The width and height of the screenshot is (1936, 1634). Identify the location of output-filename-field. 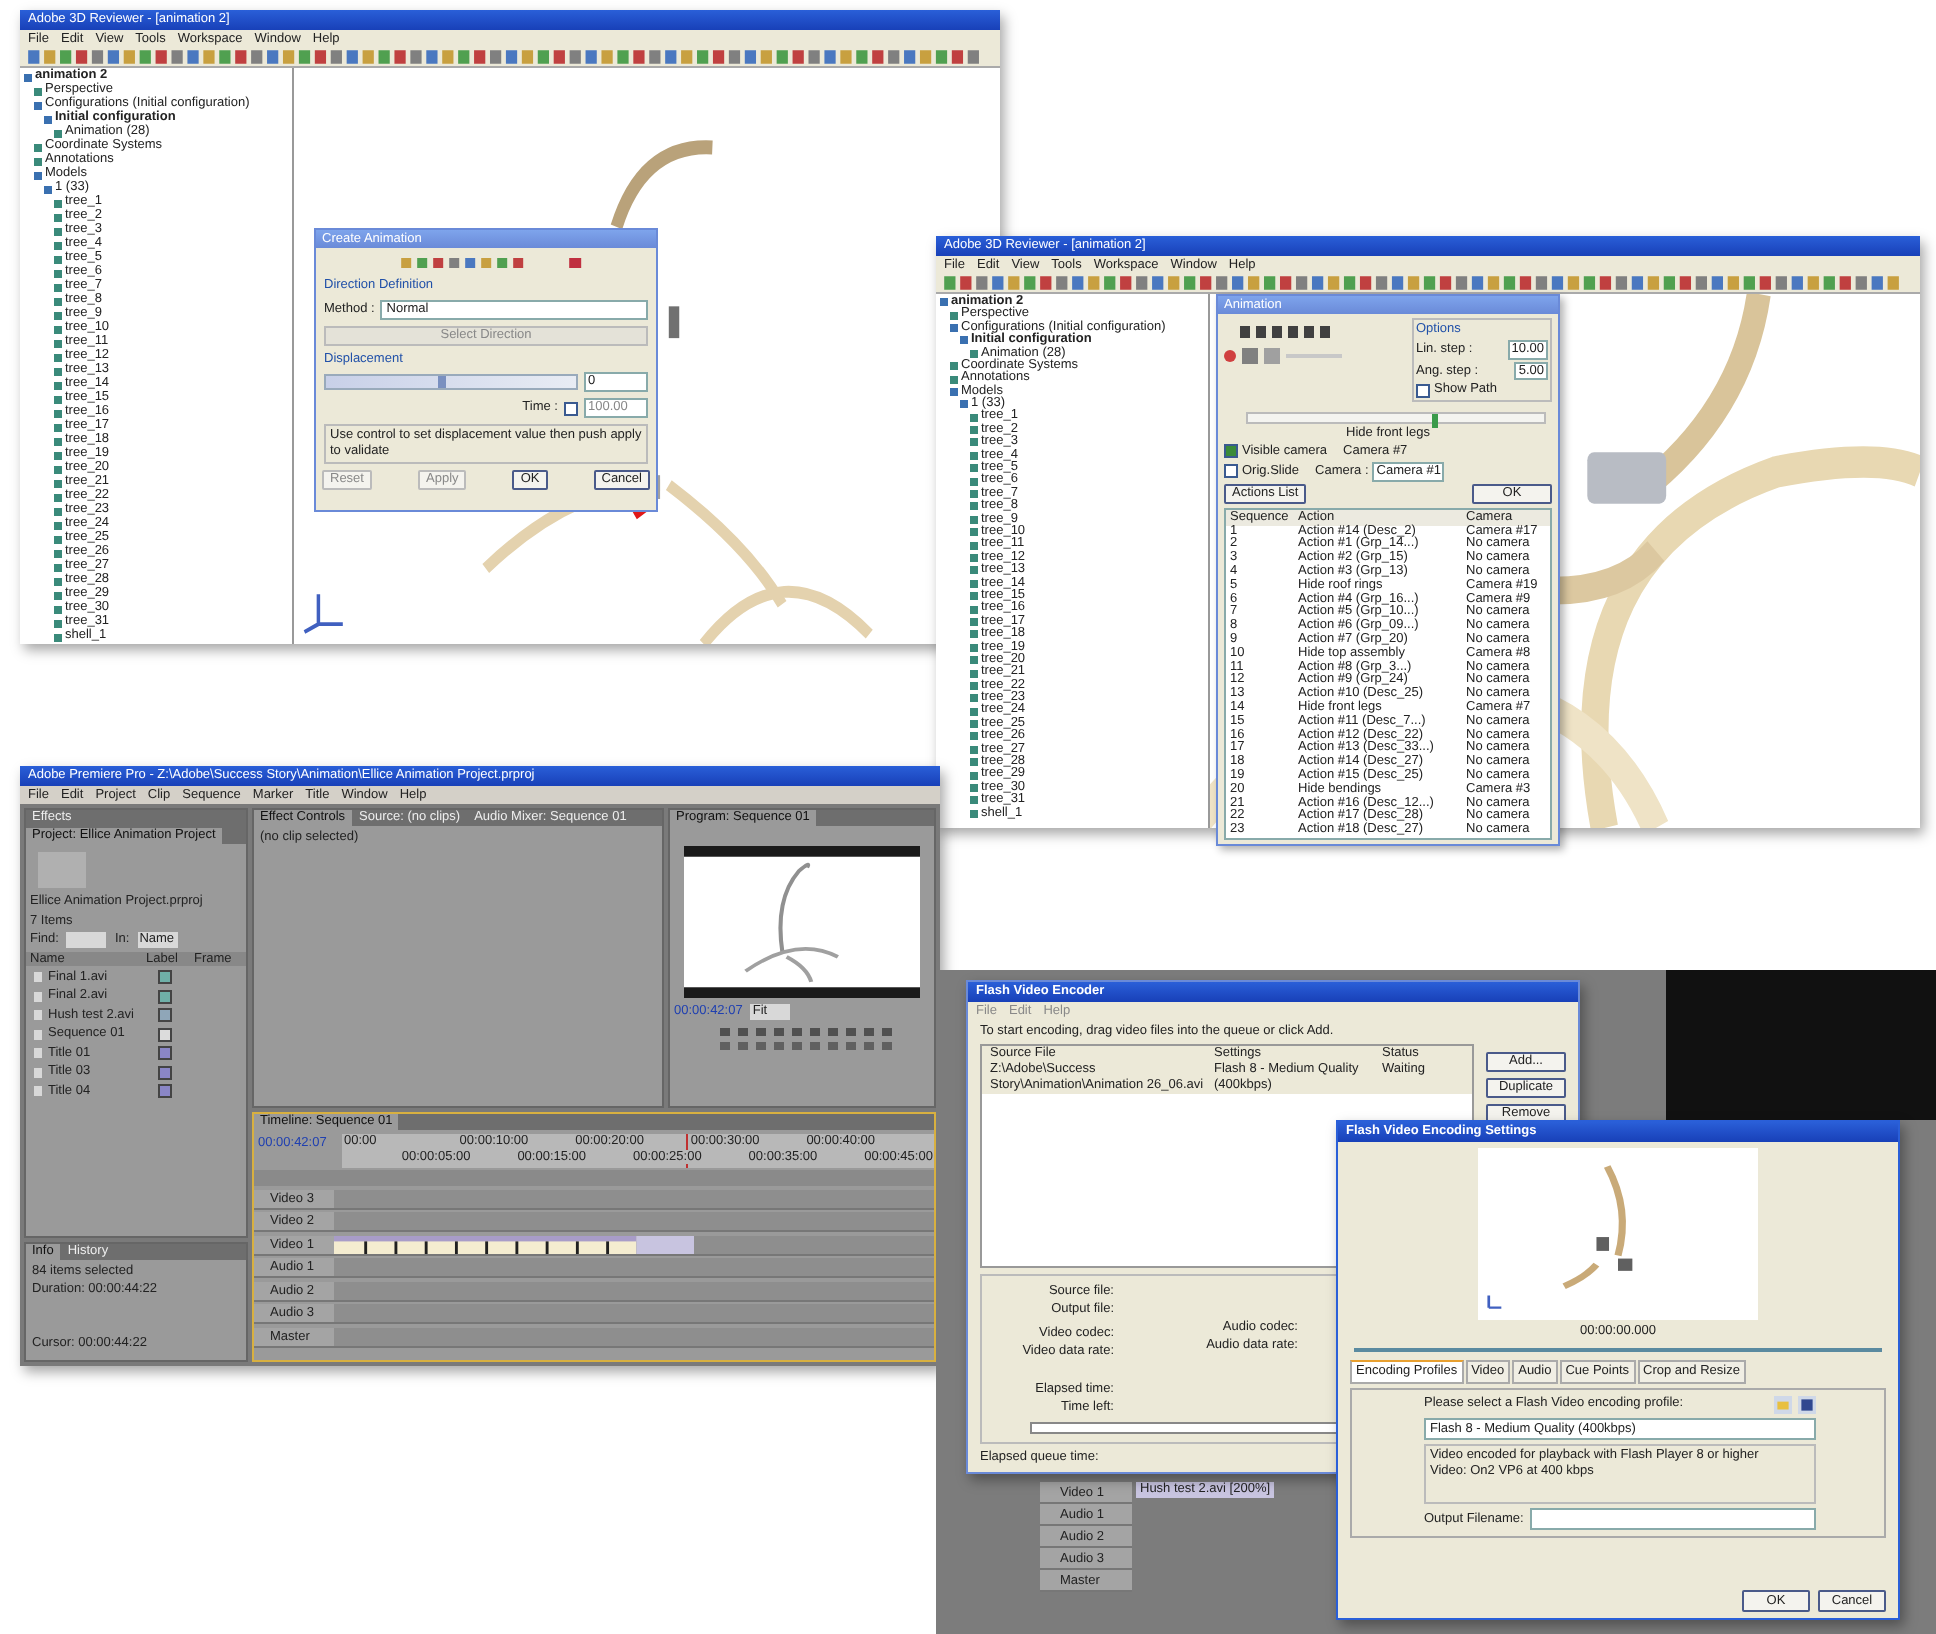
(1672, 1519).